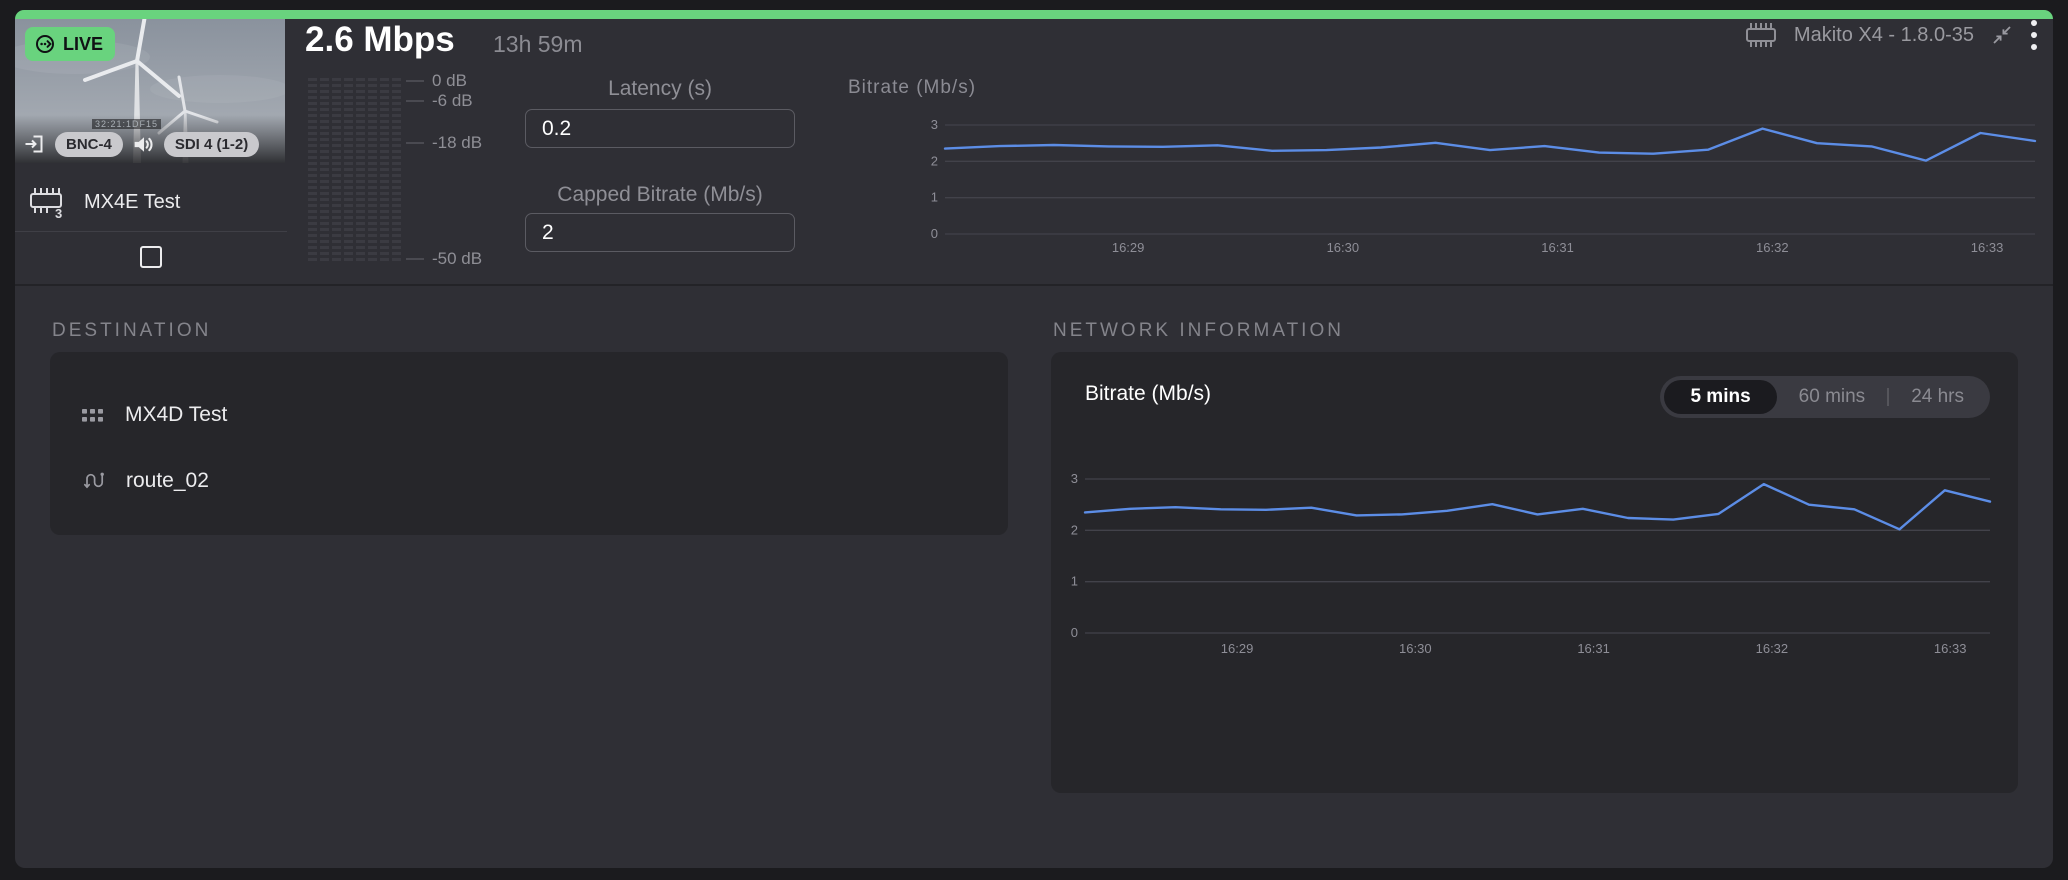 Image resolution: width=2068 pixels, height=880 pixels. I want to click on meter-label-50db: -50 dB, so click(457, 258).